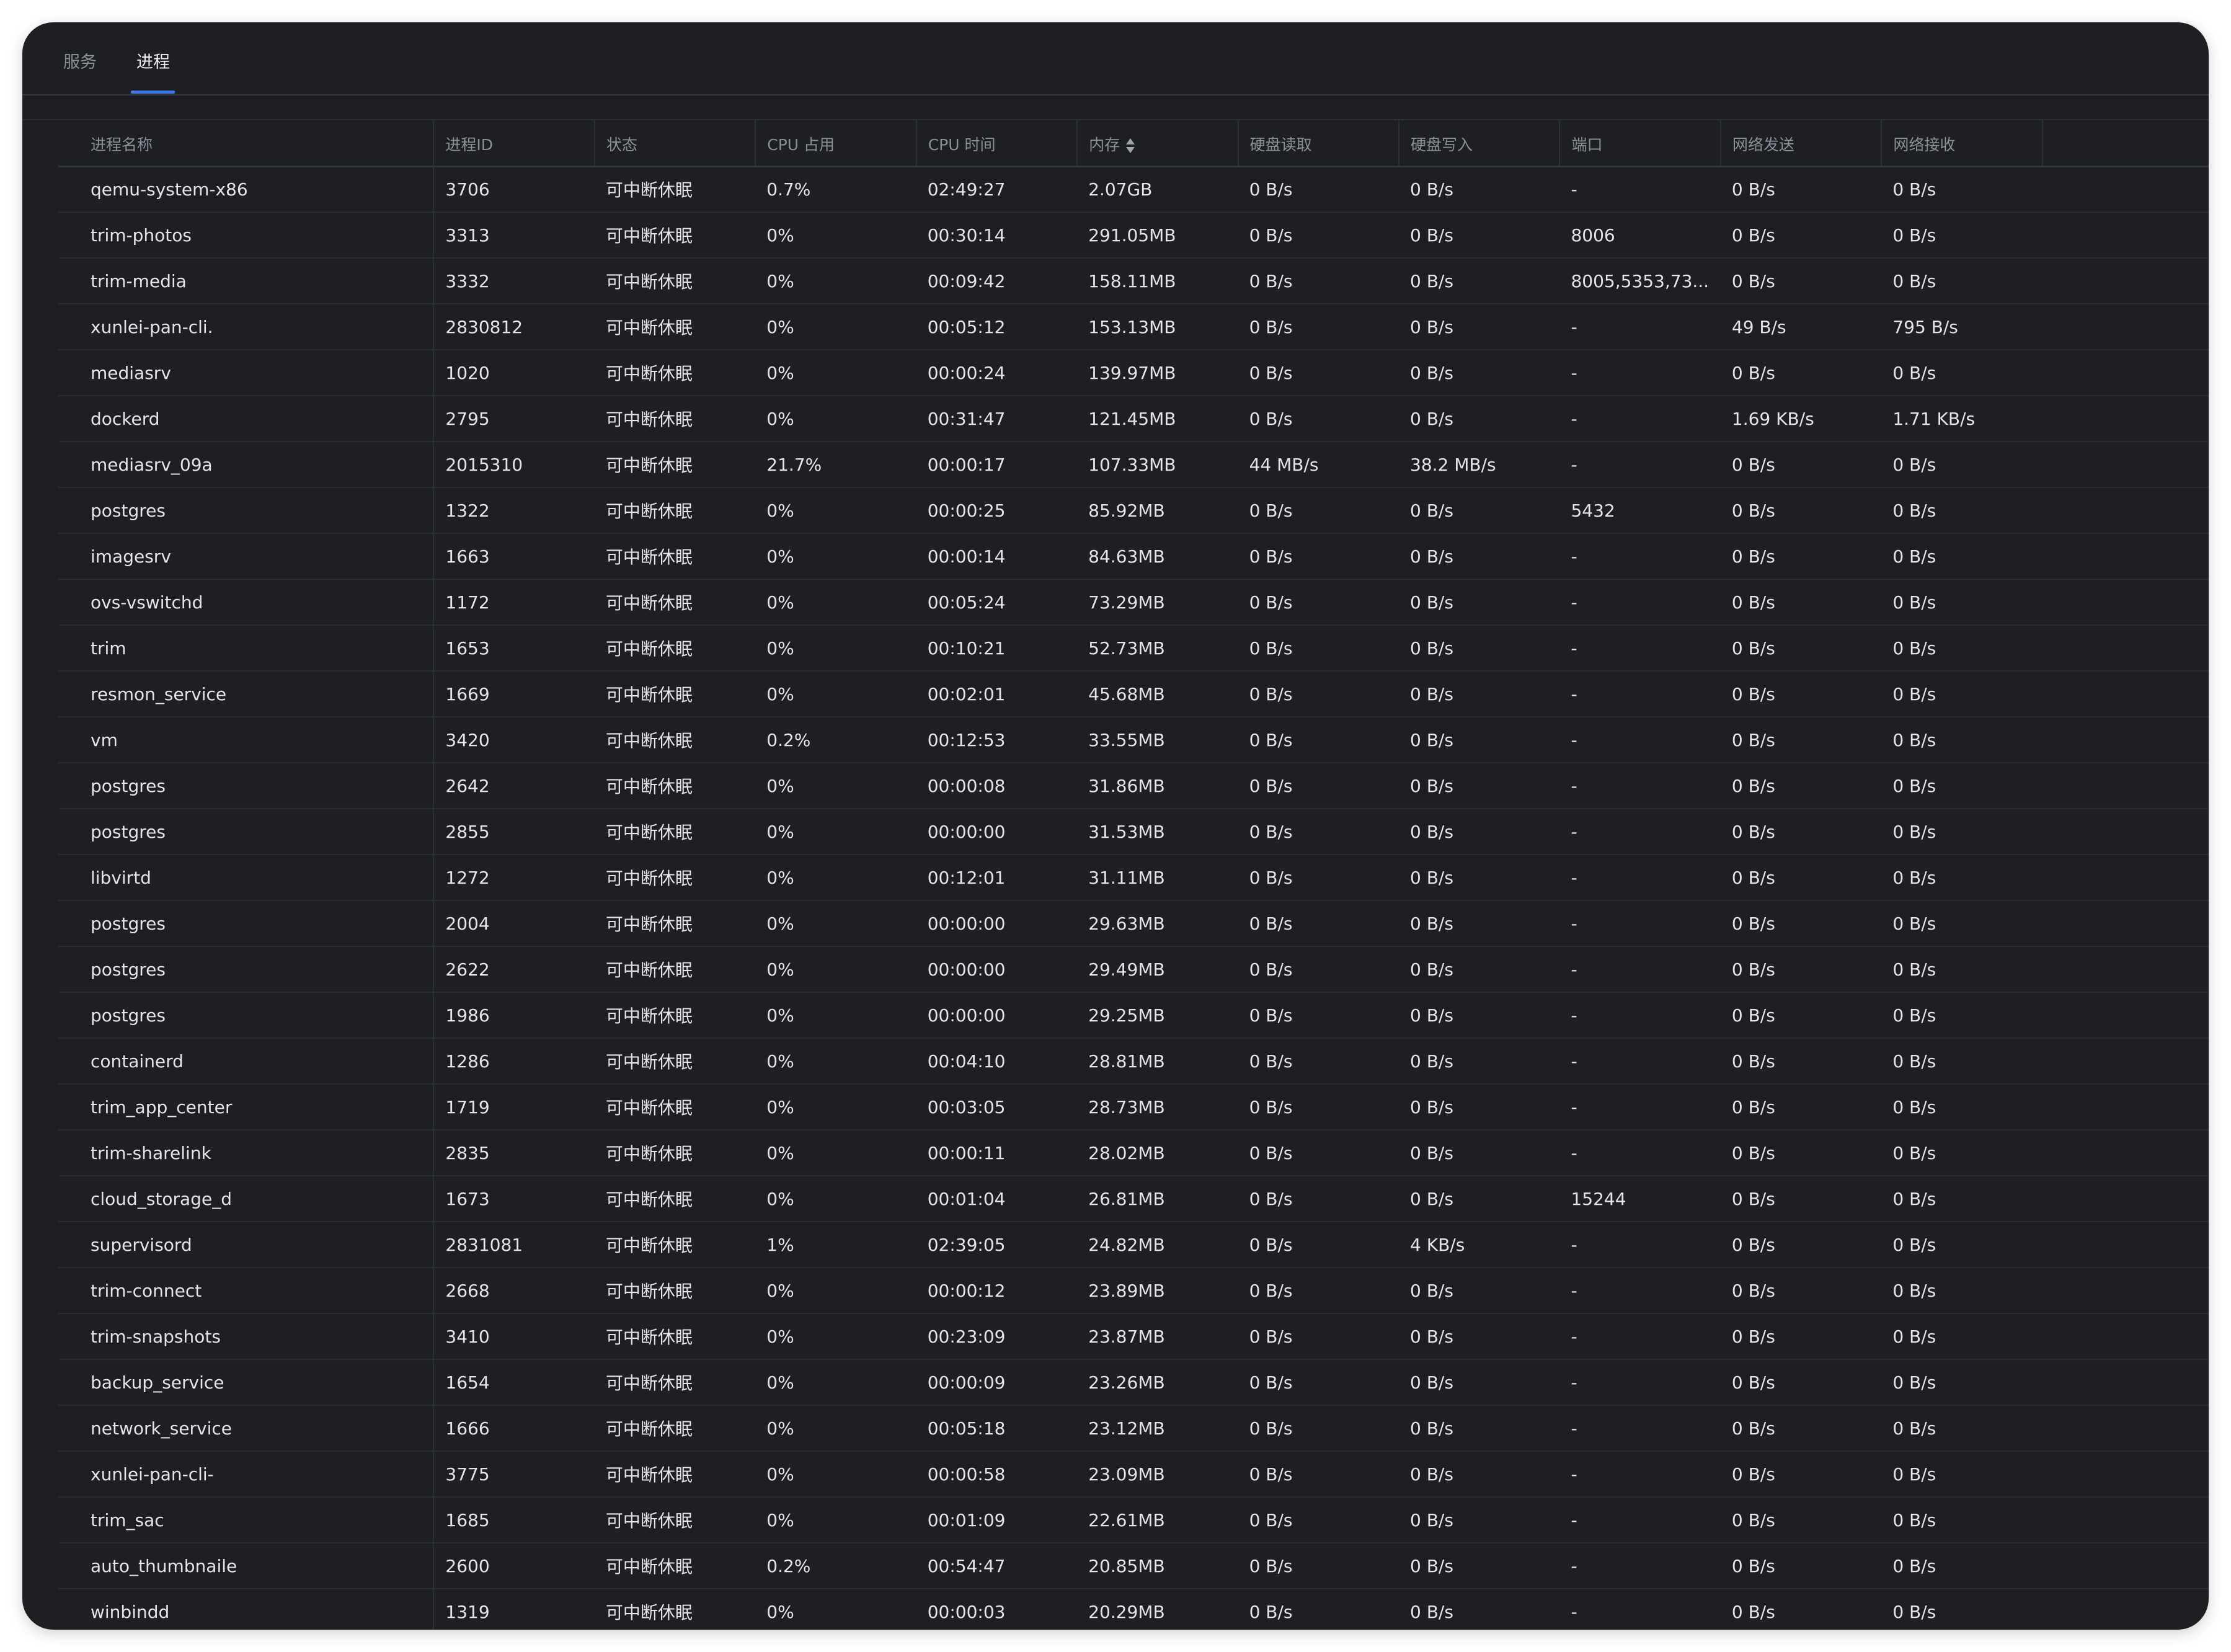  What do you see at coordinates (997, 143) in the screenshot?
I see `column-header-cpu-time: CPU 时间` at bounding box center [997, 143].